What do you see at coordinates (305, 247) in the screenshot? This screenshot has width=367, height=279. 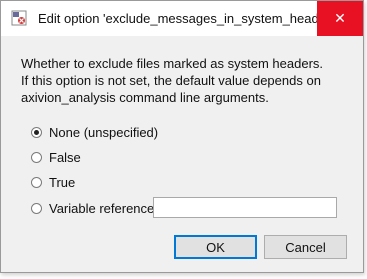 I see `cancel-button: Cancel` at bounding box center [305, 247].